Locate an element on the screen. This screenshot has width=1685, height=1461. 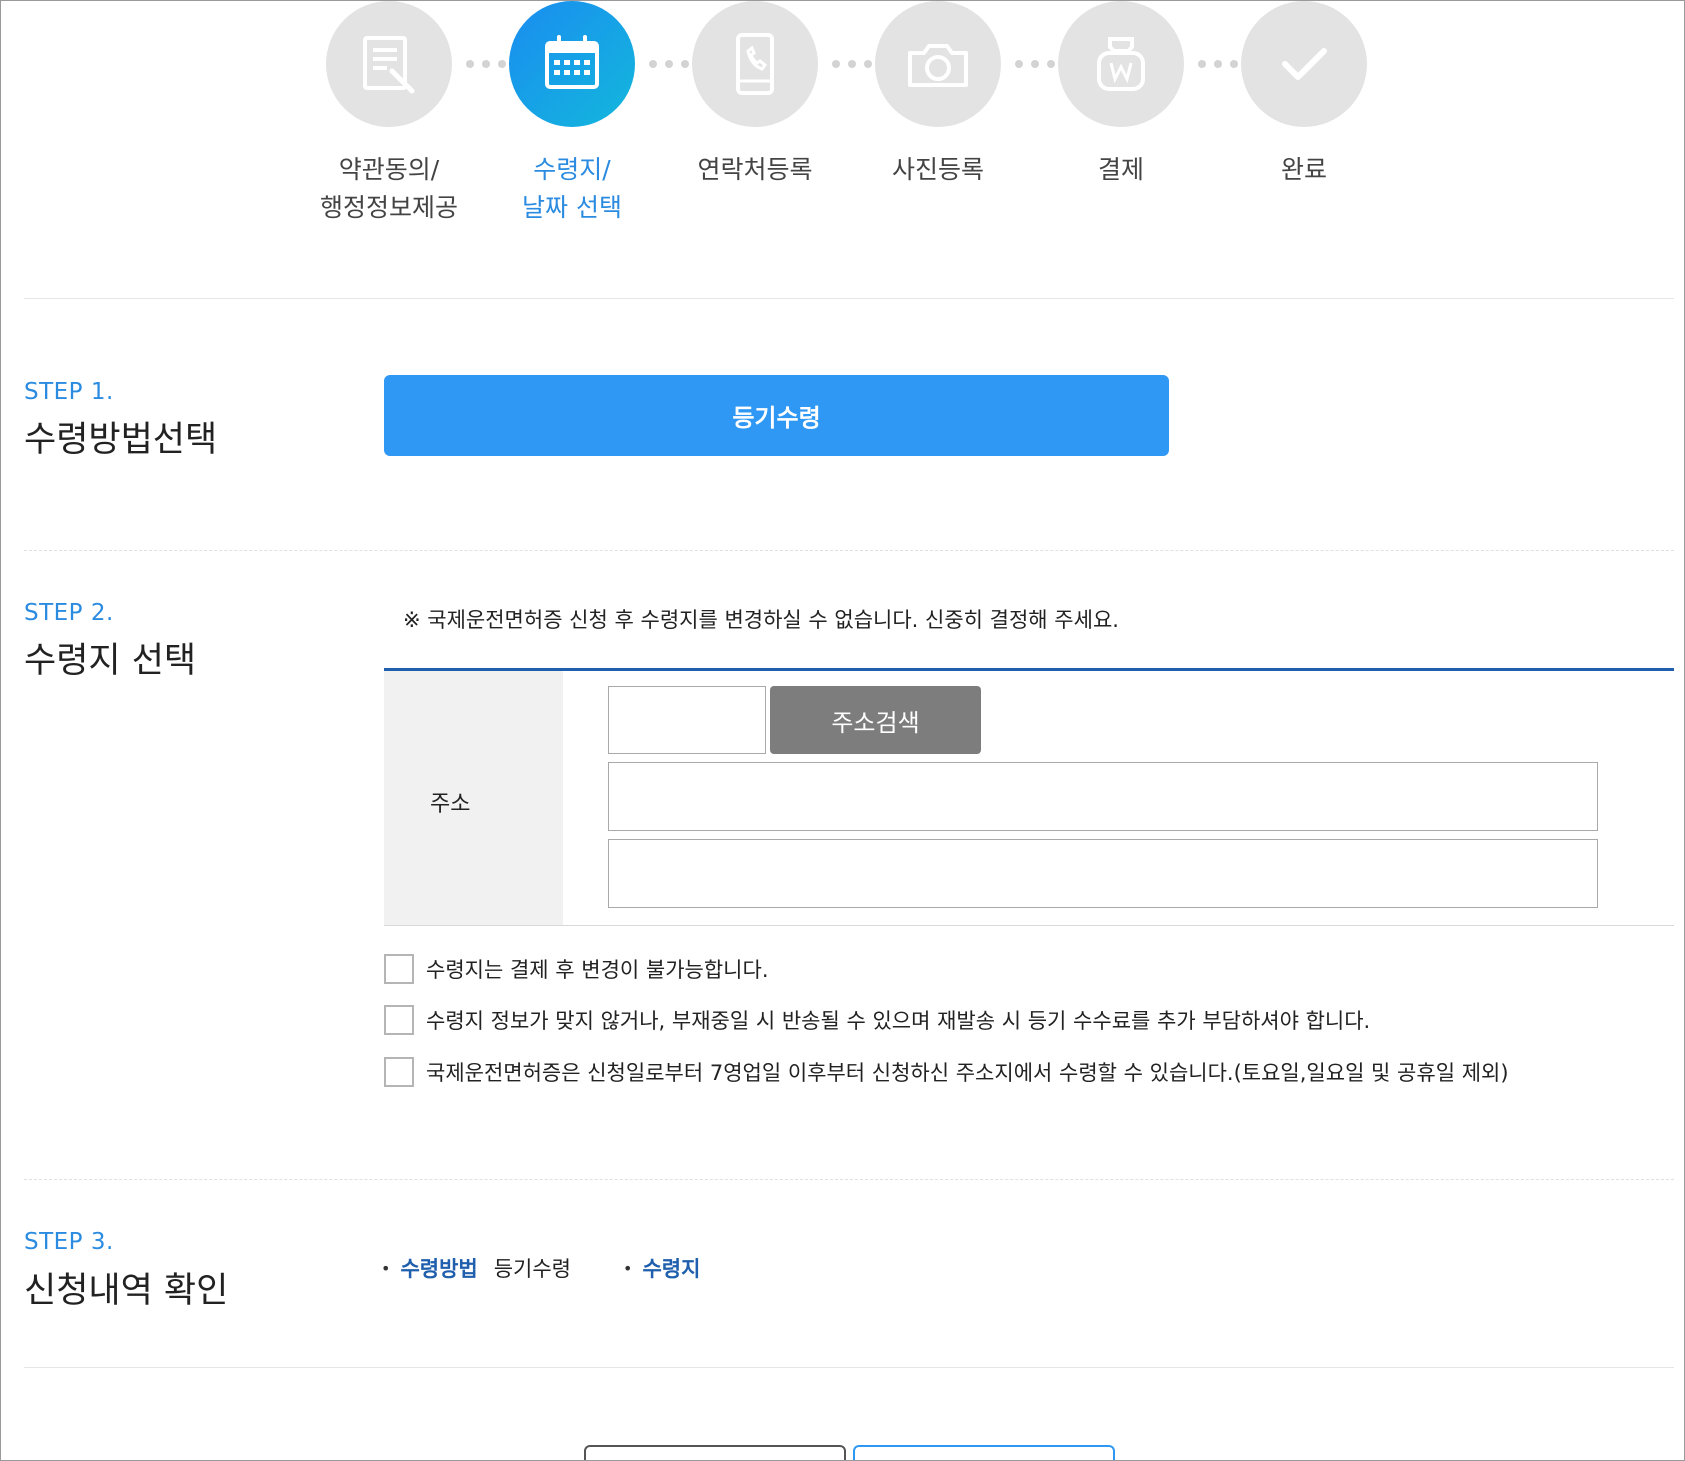
stepper-step-address-date: 수령지/ 날짜 선택 is located at coordinates (572, 114).